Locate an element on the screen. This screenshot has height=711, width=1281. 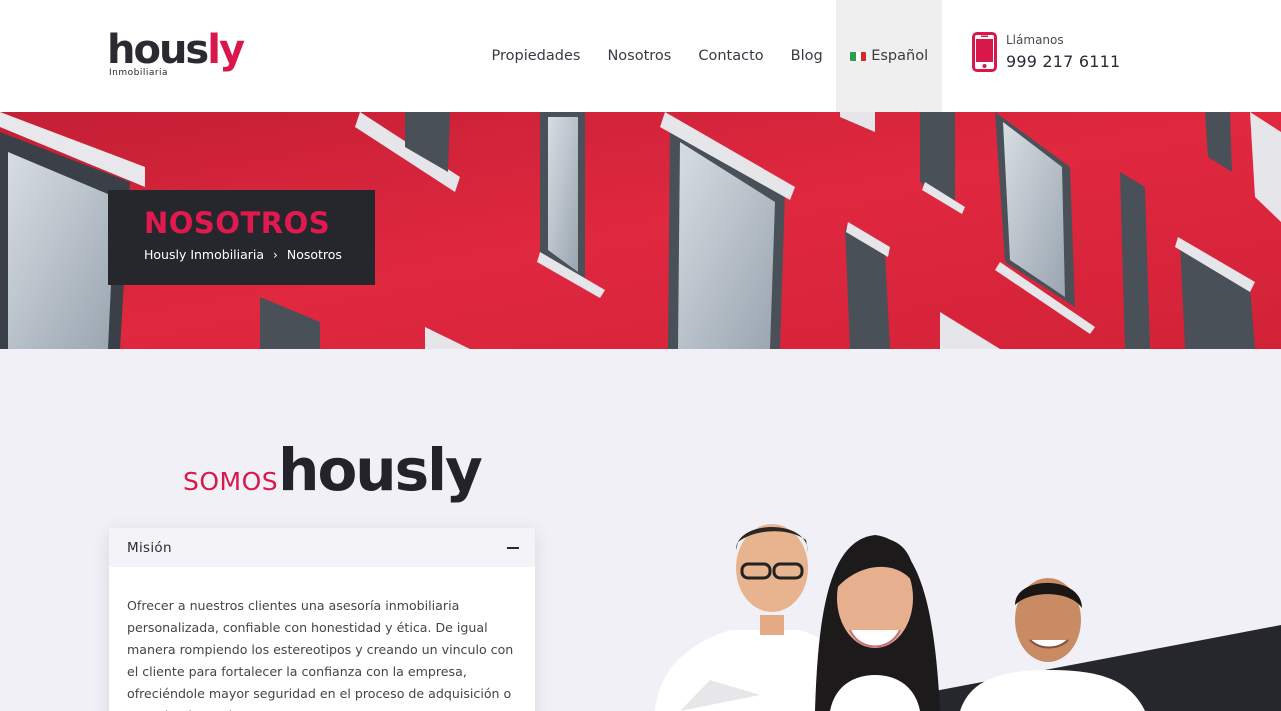
breadcrumb-item-current: Nosotros is located at coordinates (314, 254).